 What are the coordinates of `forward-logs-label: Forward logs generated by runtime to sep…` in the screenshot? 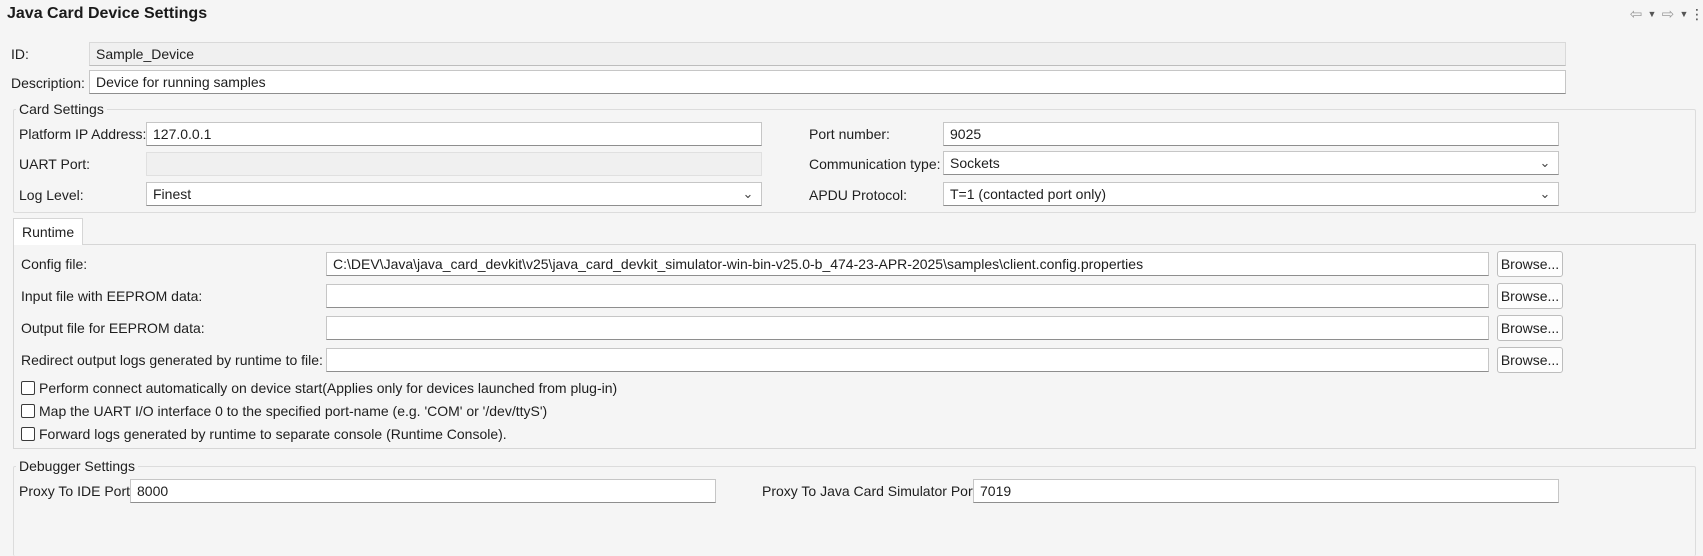 It's located at (273, 434).